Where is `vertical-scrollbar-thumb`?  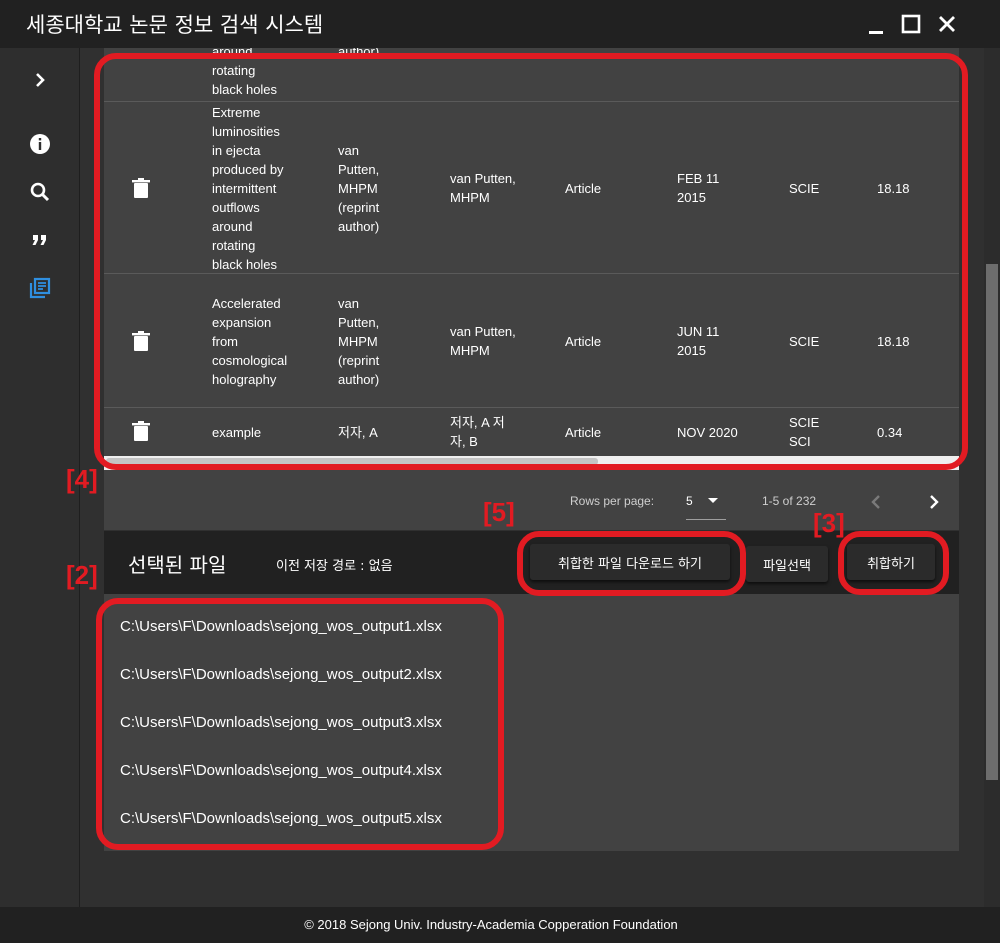 vertical-scrollbar-thumb is located at coordinates (992, 522).